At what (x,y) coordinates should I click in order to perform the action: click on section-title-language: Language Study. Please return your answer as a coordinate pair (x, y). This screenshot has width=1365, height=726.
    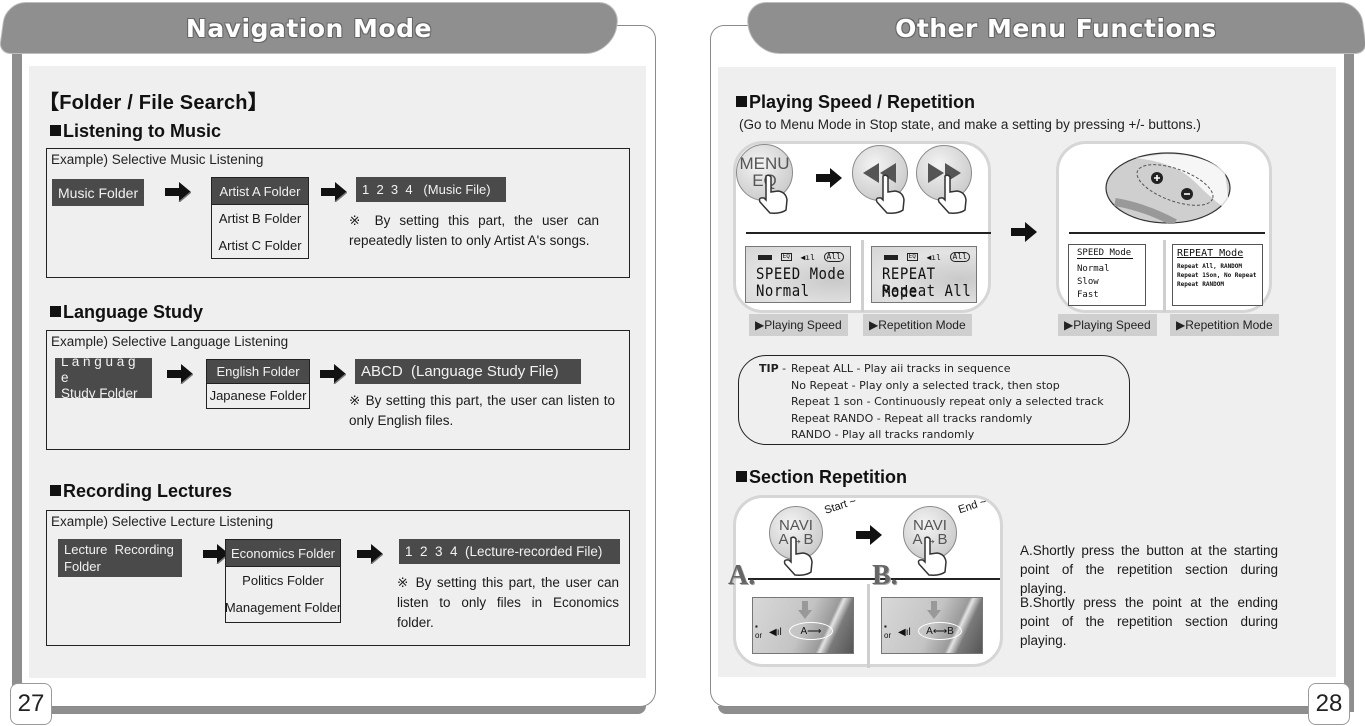
    Looking at the image, I should click on (126, 312).